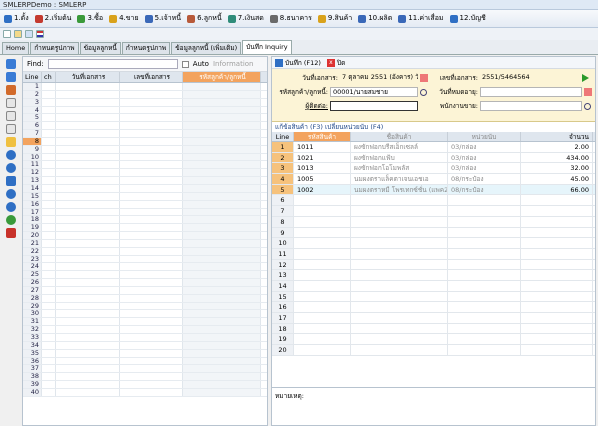  Describe the element at coordinates (335, 63) in the screenshot. I see `close-button: x ปิด` at that location.